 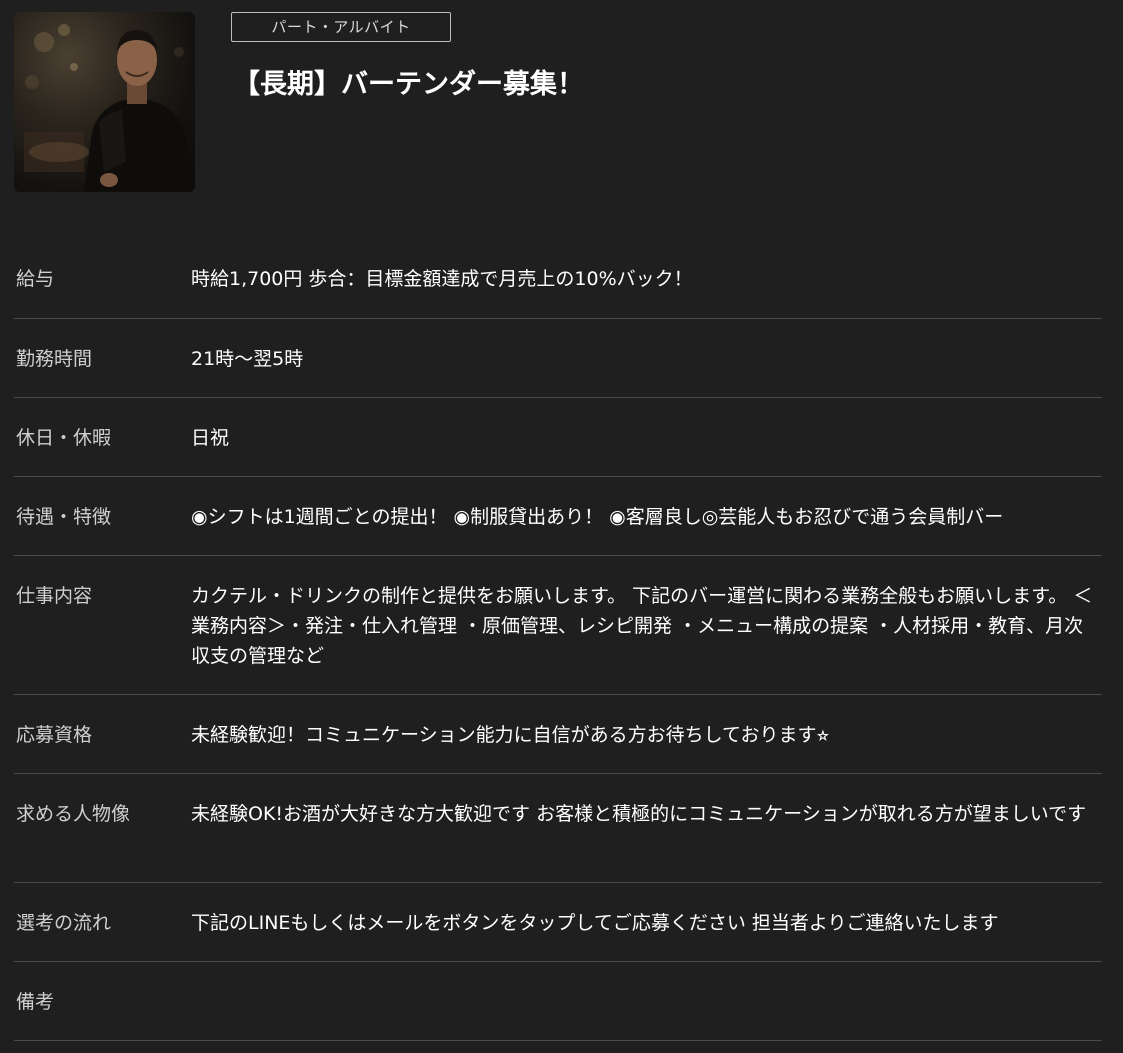 What do you see at coordinates (247, 359) in the screenshot?
I see `detail-value: 21時～翌5時` at bounding box center [247, 359].